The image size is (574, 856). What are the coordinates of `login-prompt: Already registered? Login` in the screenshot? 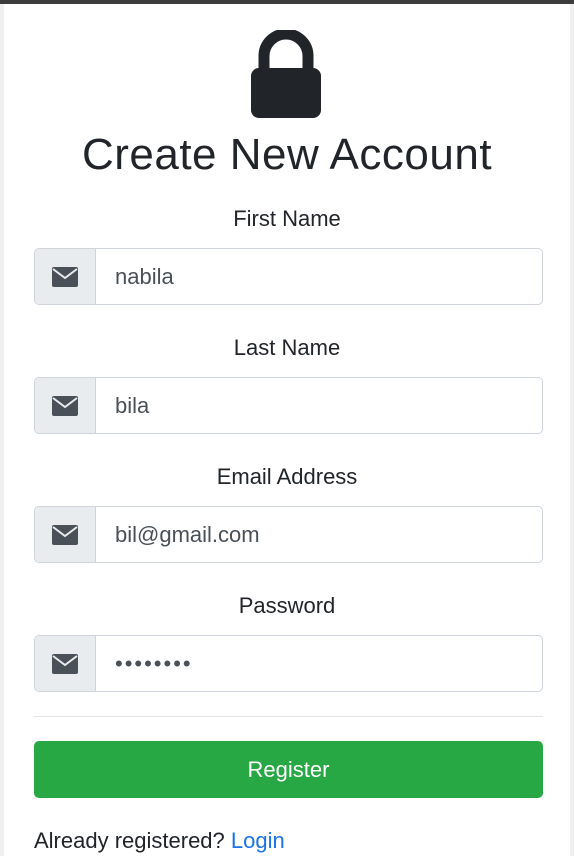 It's located at (159, 841).